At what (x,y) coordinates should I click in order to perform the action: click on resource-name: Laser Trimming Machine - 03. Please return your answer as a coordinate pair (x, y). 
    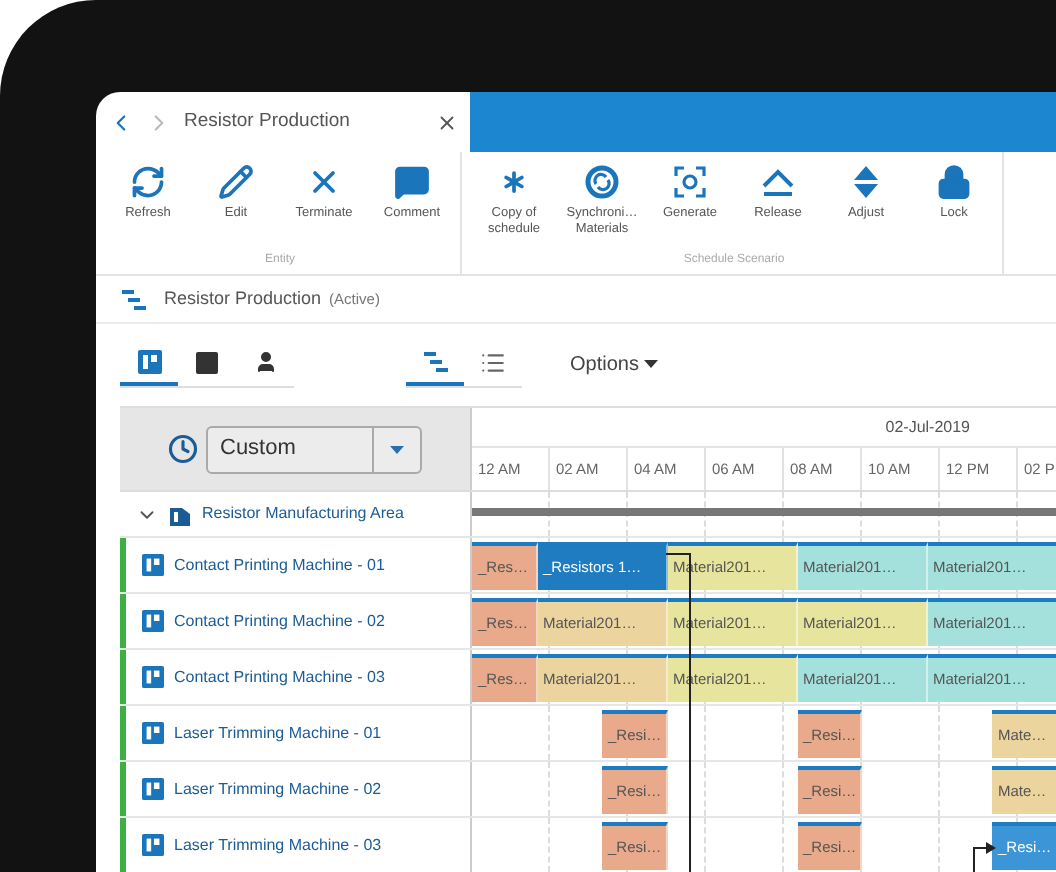
    Looking at the image, I should click on (278, 845).